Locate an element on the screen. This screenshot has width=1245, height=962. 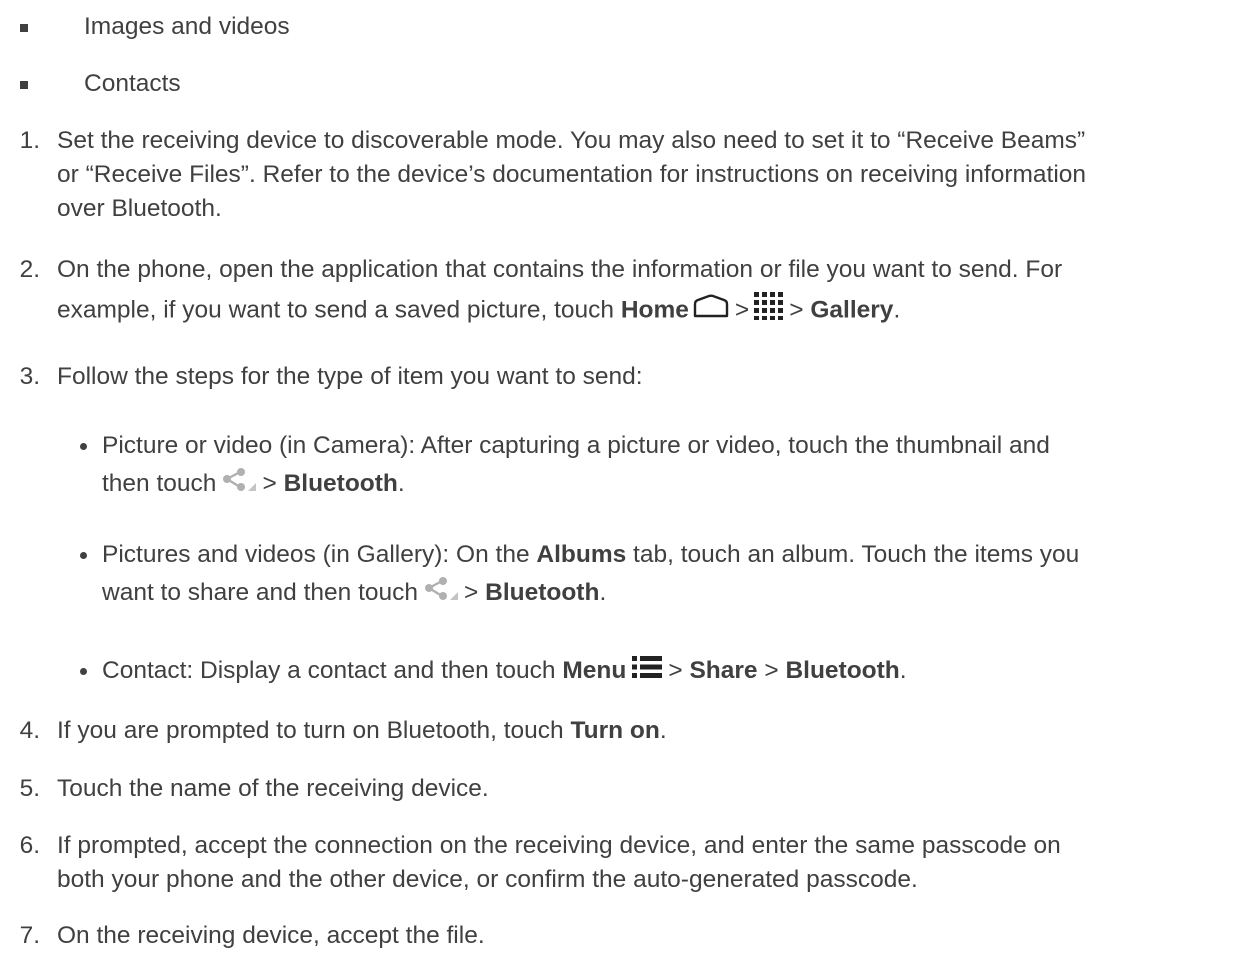
home-label: Home is located at coordinates (654, 310).